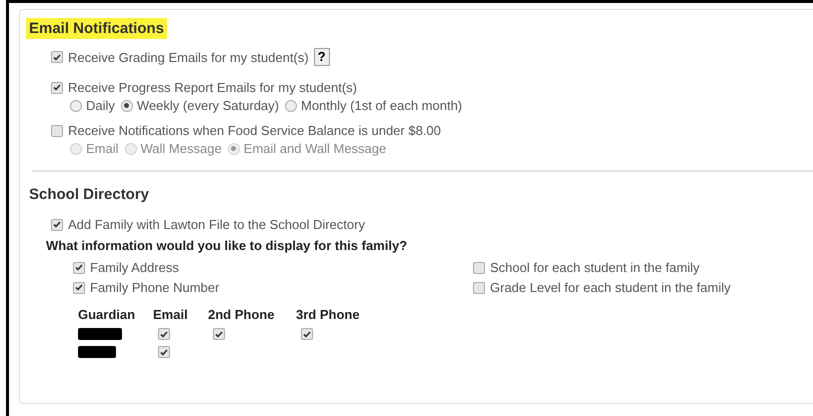 This screenshot has height=416, width=813. Describe the element at coordinates (242, 314) in the screenshot. I see `column-header: 2nd Phone` at that location.